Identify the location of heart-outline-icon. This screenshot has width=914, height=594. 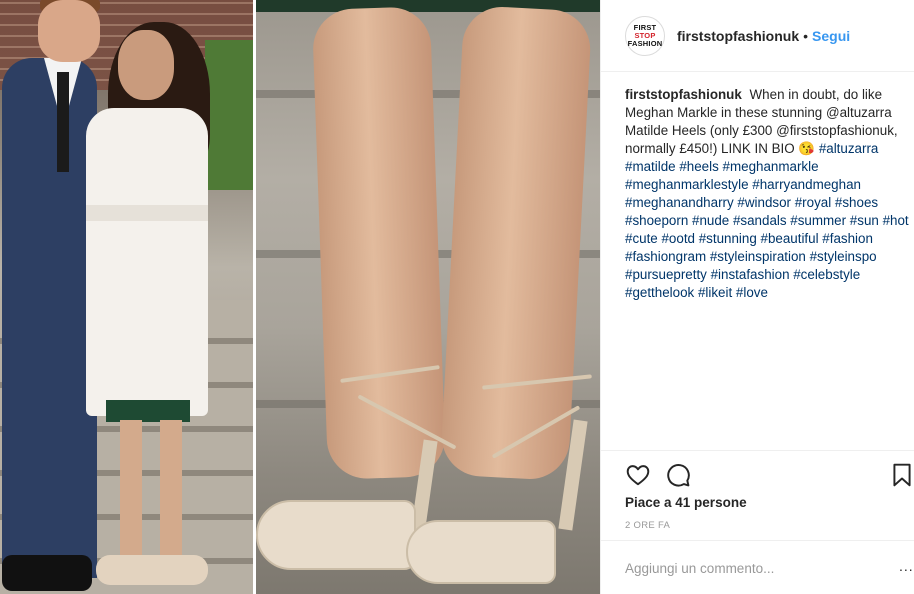
(638, 475).